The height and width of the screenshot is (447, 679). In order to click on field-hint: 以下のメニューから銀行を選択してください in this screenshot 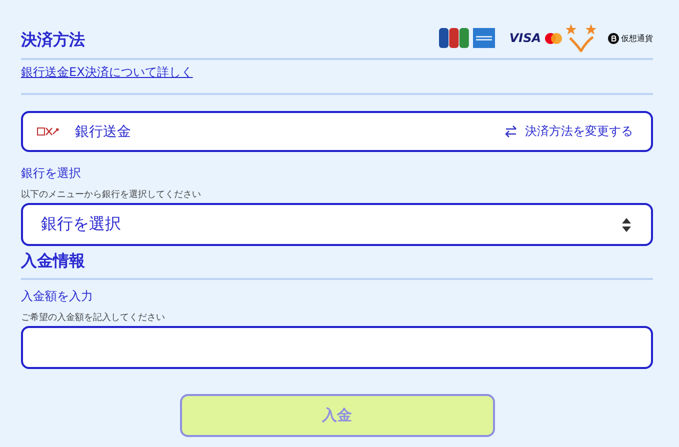, I will do `click(111, 194)`.